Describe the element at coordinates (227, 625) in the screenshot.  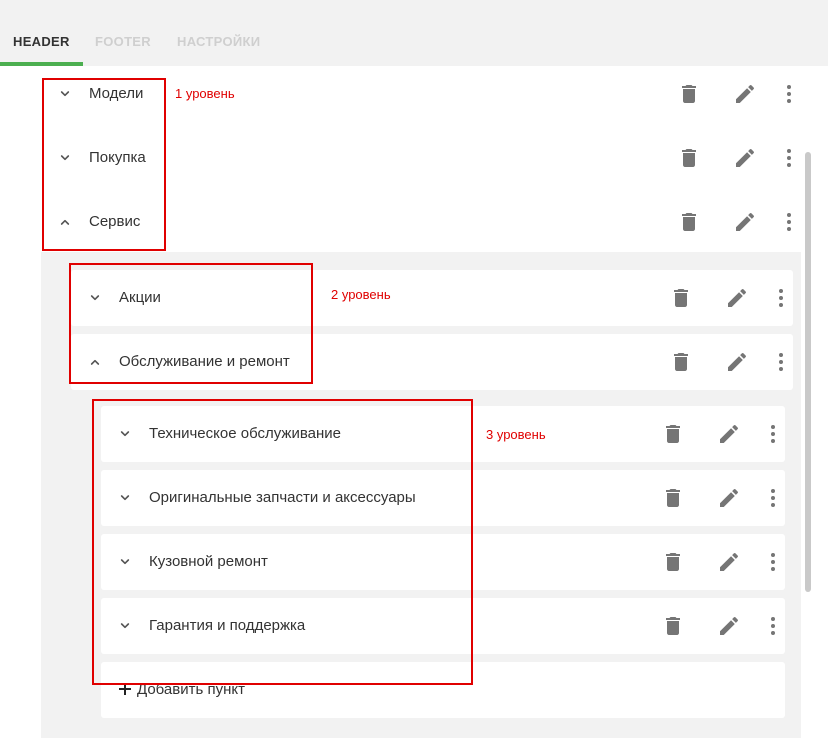
I see `menu-item-label: Гарантия и поддержка` at that location.